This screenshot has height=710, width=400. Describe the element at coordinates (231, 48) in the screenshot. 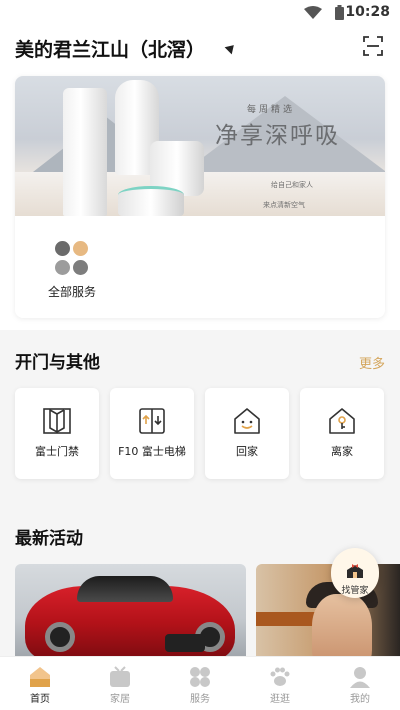

I see `dropdown-caret-icon` at that location.